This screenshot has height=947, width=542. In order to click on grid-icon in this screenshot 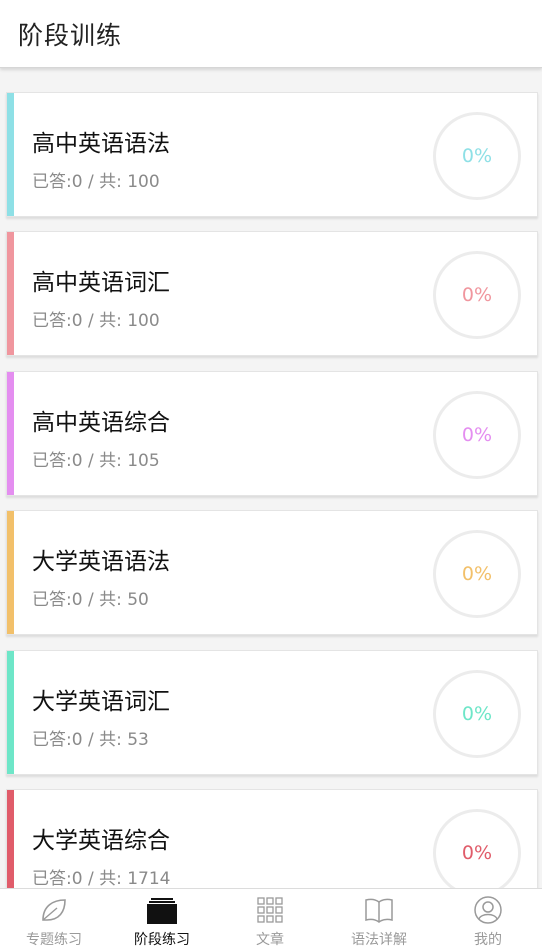, I will do `click(270, 910)`.